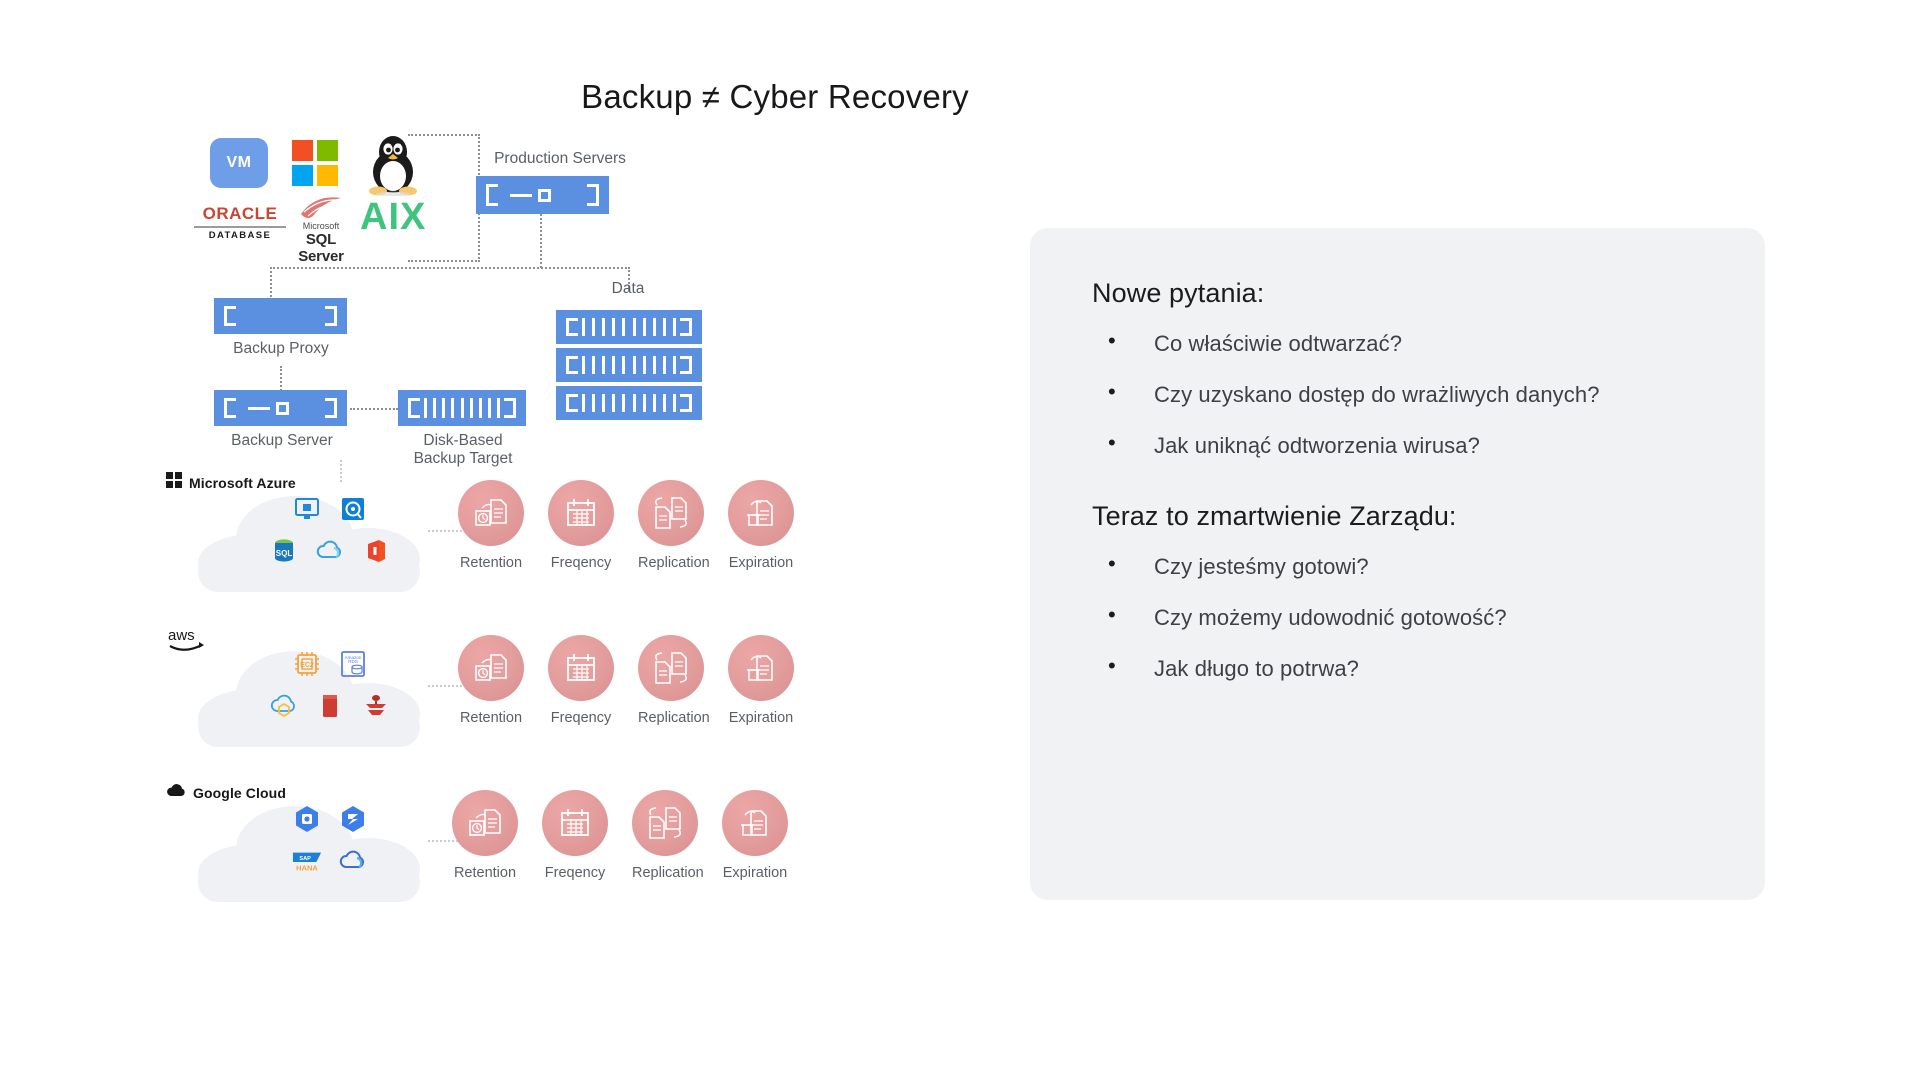 The height and width of the screenshot is (1080, 1920). I want to click on page-title-text: Backup ≠ Cyber Recovery, so click(775, 96).